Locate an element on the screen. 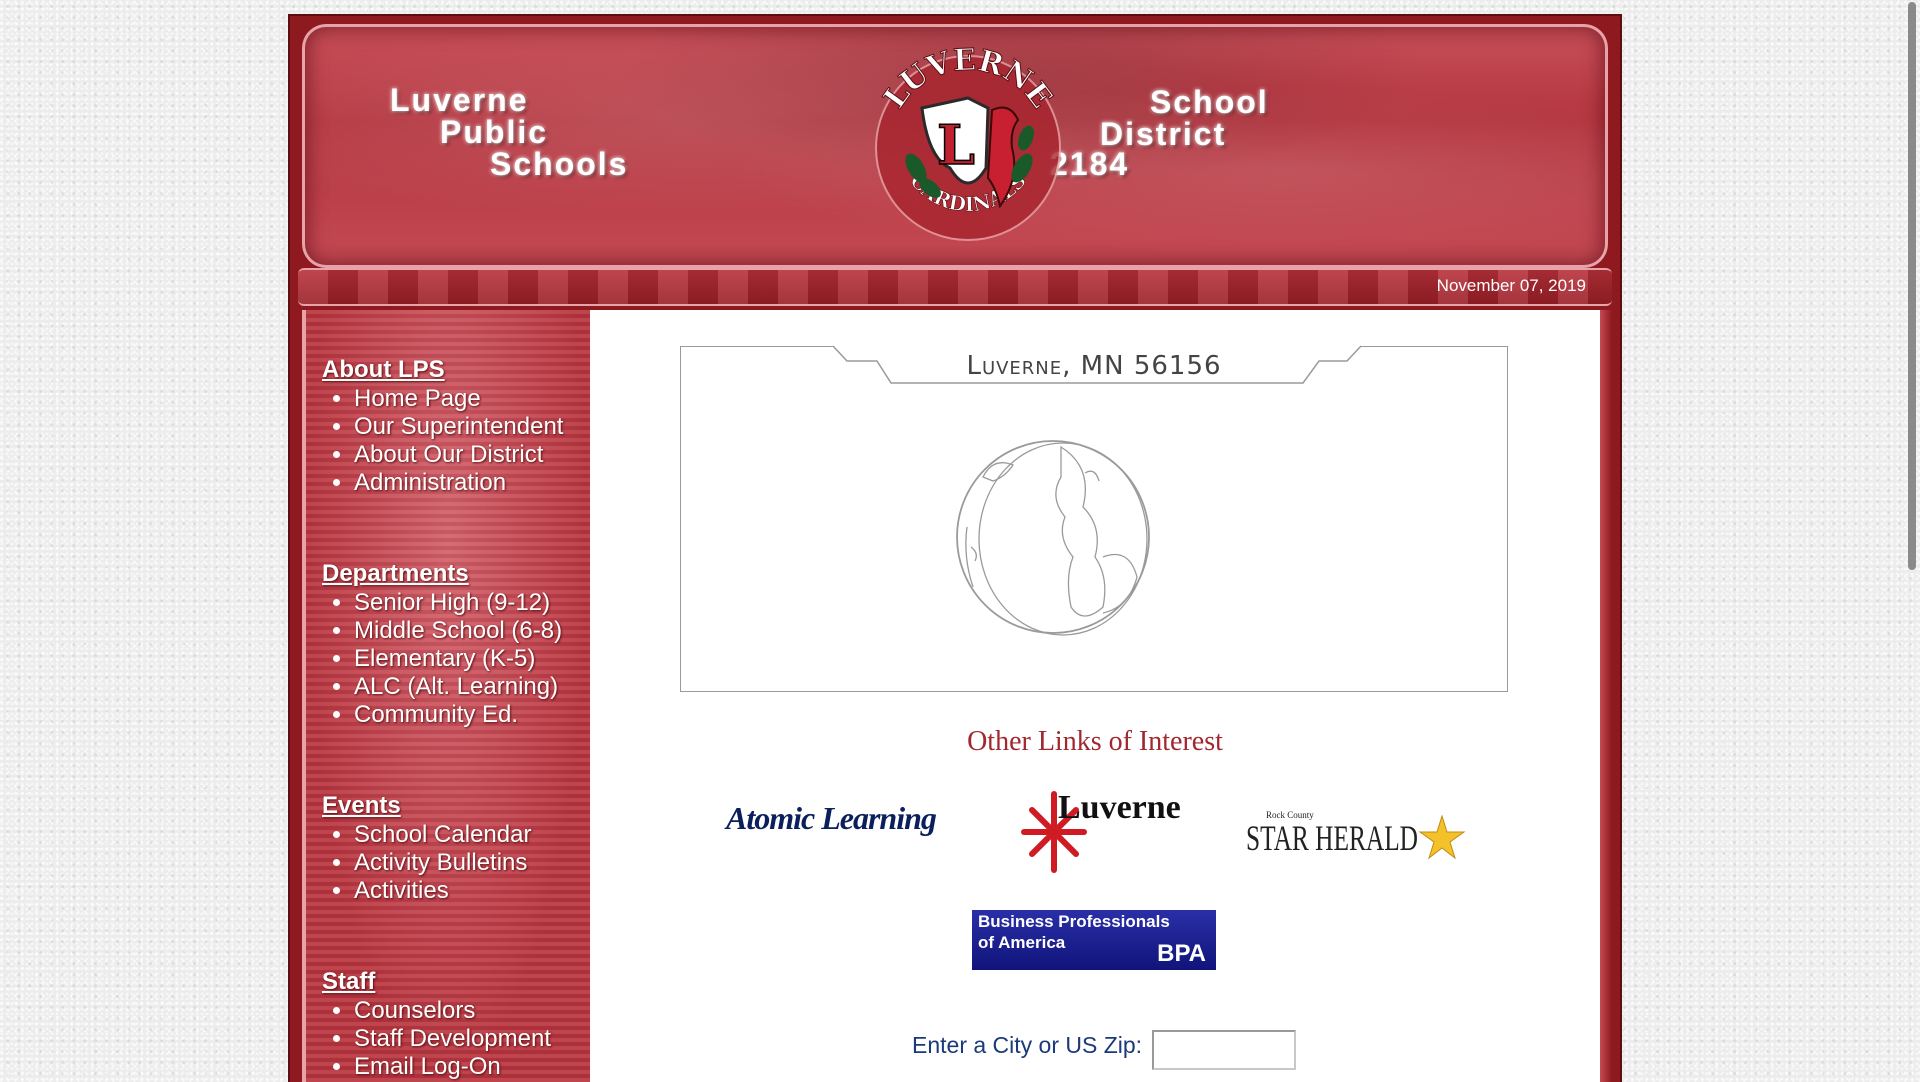  nav-item-activities: Activities is located at coordinates (473, 891).